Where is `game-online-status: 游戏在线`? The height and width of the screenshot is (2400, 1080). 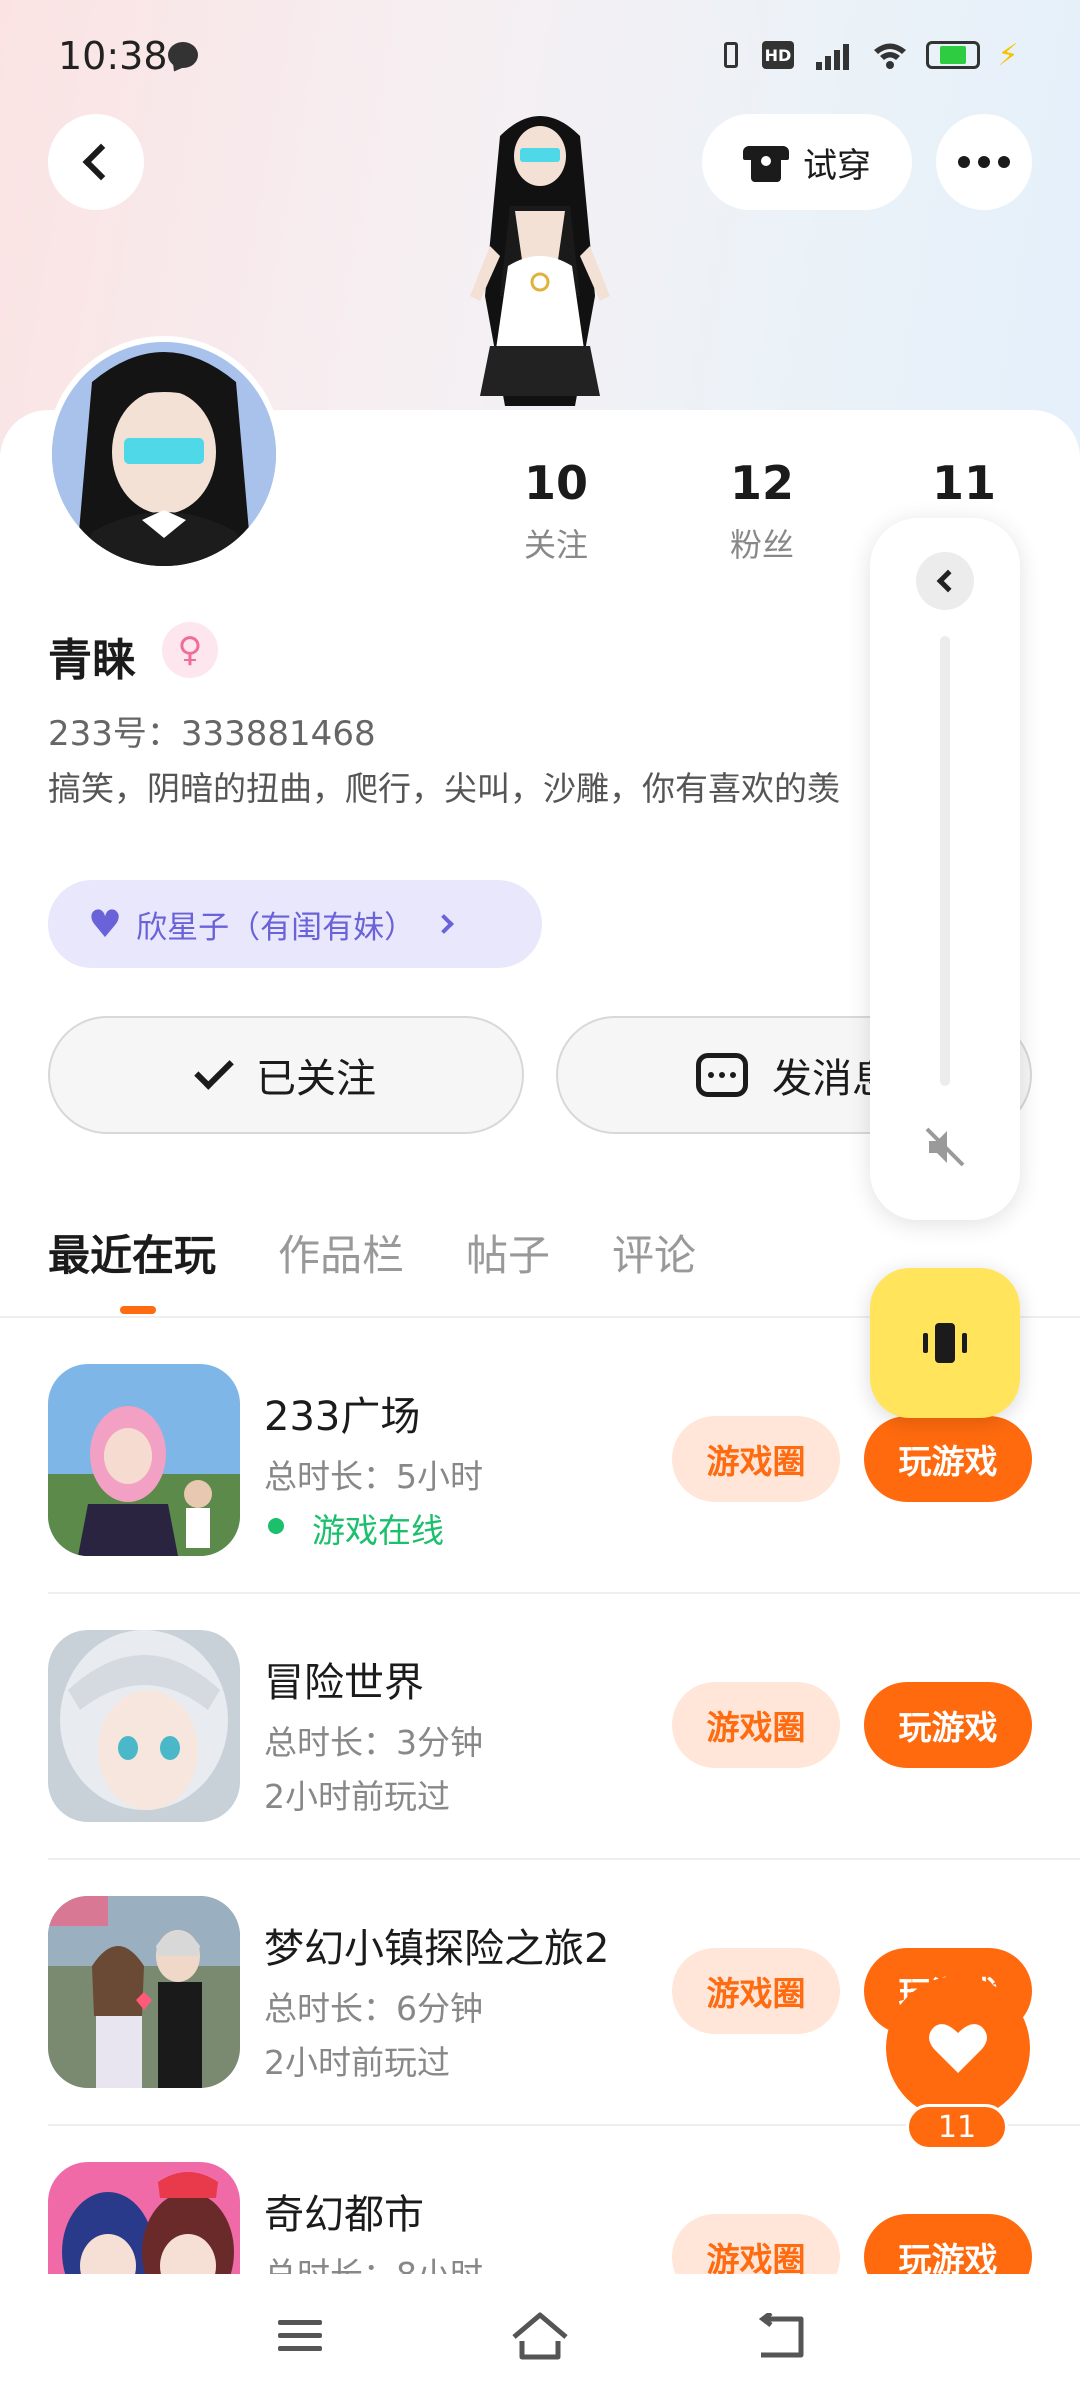 game-online-status: 游戏在线 is located at coordinates (378, 1530).